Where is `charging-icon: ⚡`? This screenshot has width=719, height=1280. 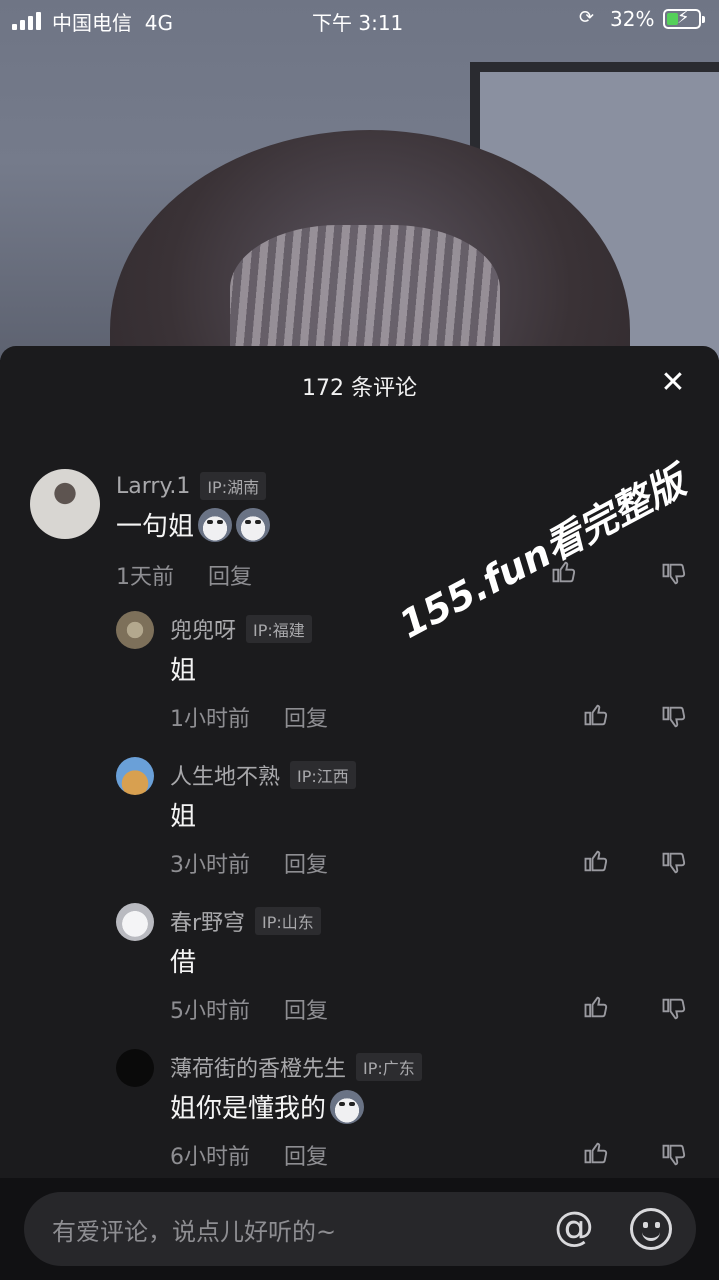 charging-icon: ⚡ is located at coordinates (683, 17).